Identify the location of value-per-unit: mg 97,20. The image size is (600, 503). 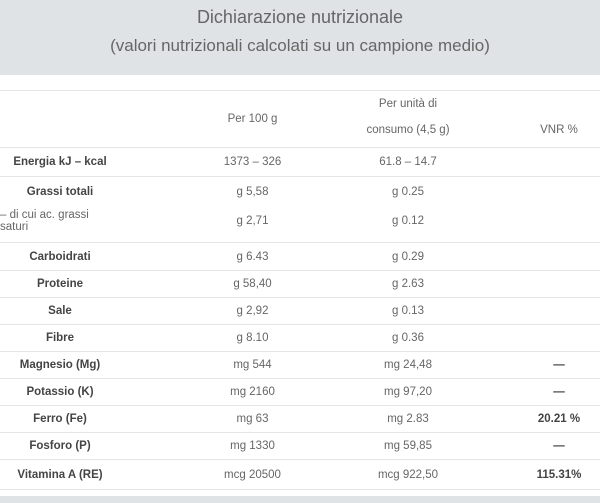
(408, 392).